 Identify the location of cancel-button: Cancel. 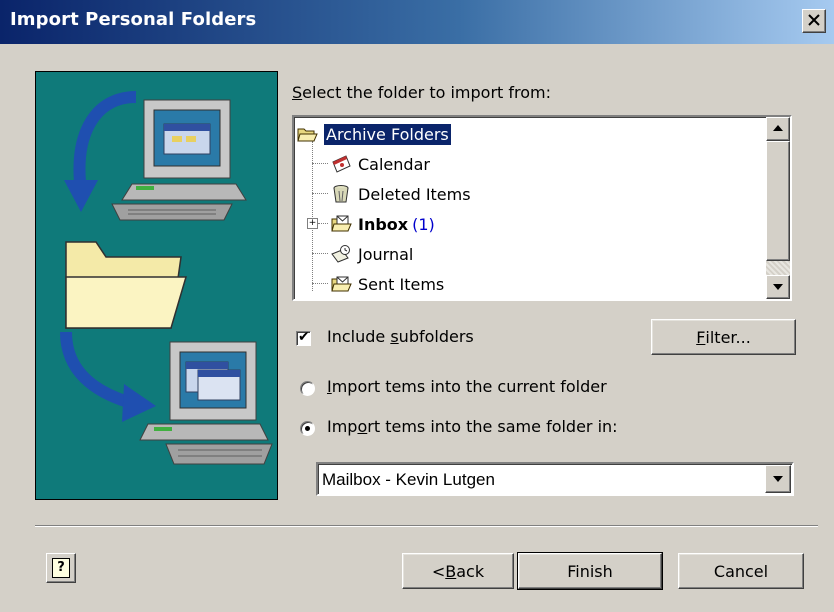
(741, 571).